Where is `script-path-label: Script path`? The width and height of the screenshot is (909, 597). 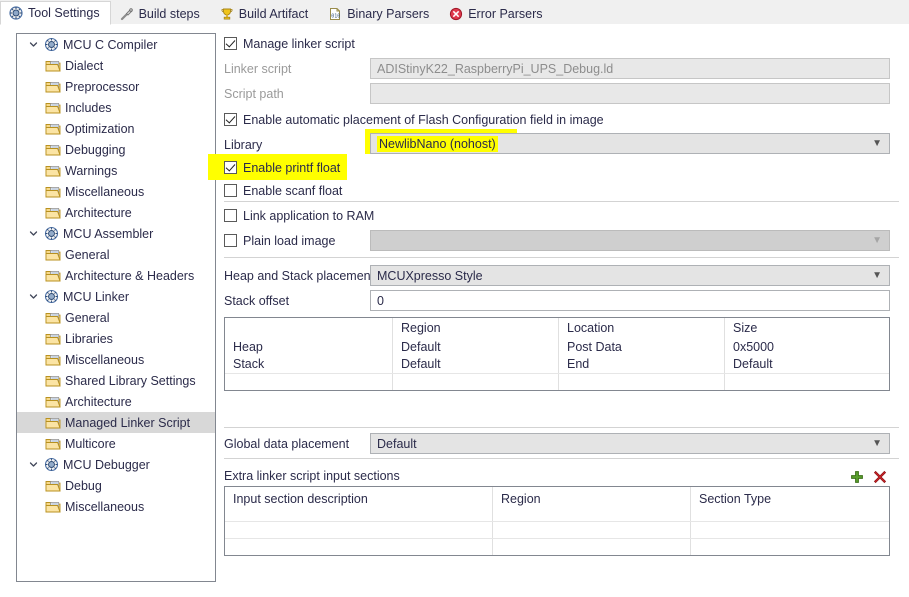
script-path-label: Script path is located at coordinates (254, 93).